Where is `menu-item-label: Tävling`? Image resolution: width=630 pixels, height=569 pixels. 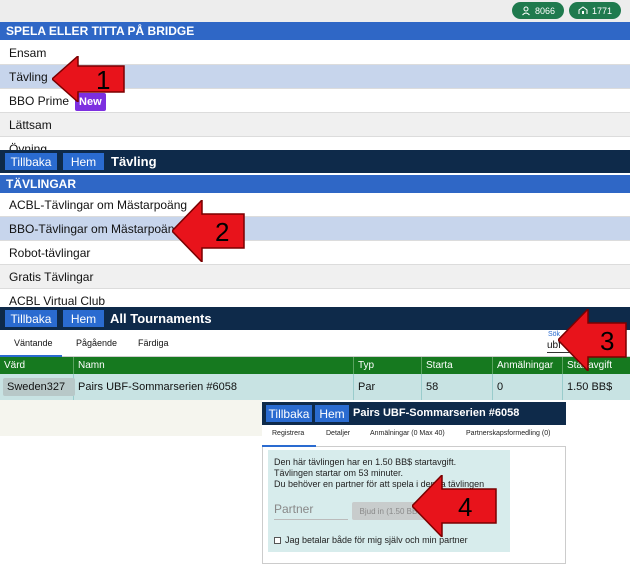 menu-item-label: Tävling is located at coordinates (28, 77).